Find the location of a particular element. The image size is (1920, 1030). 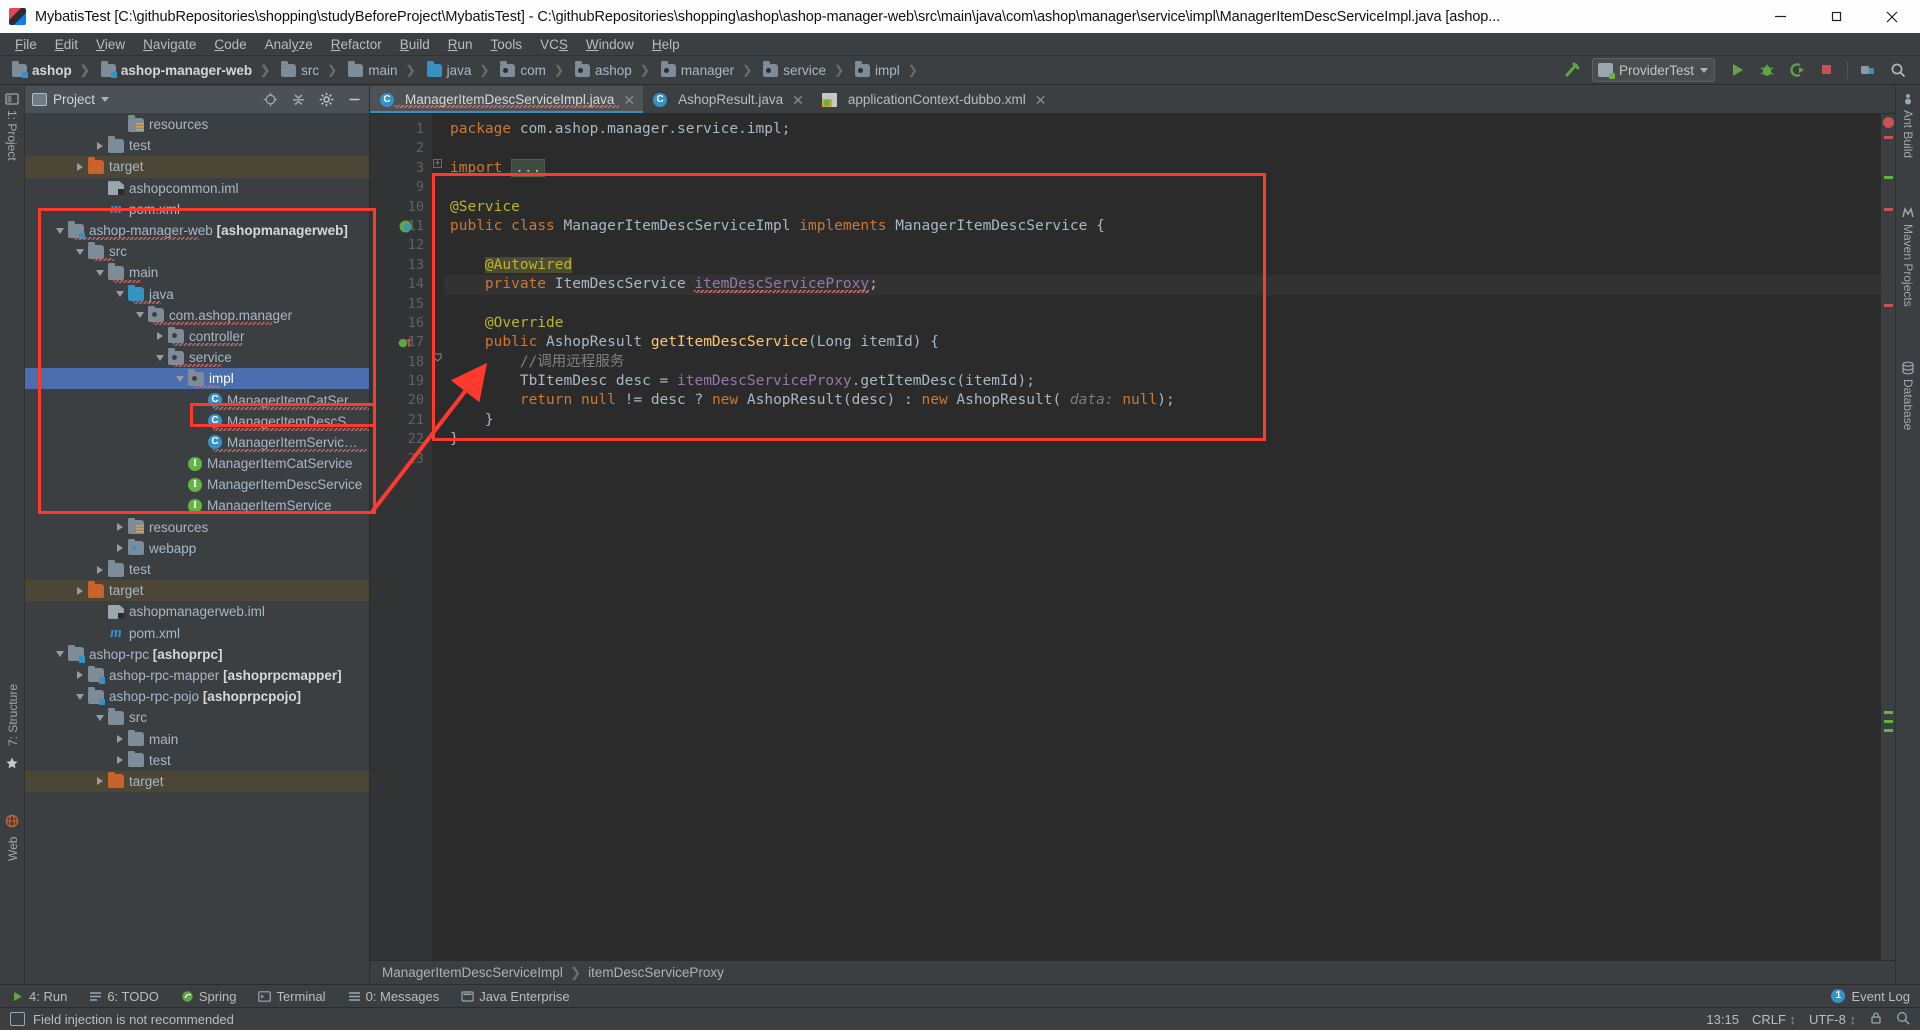

fold-import-icon: + is located at coordinates (437, 163).